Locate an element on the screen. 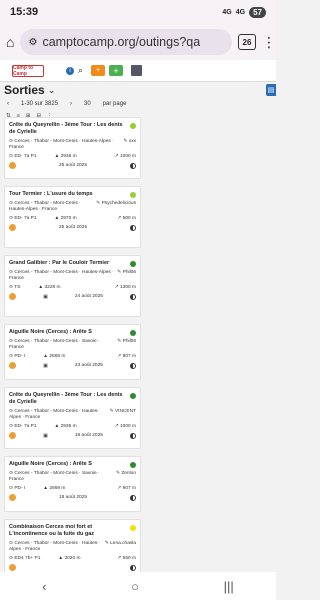 This screenshot has width=320, height=600. page-title: Sorties is located at coordinates (24, 90).